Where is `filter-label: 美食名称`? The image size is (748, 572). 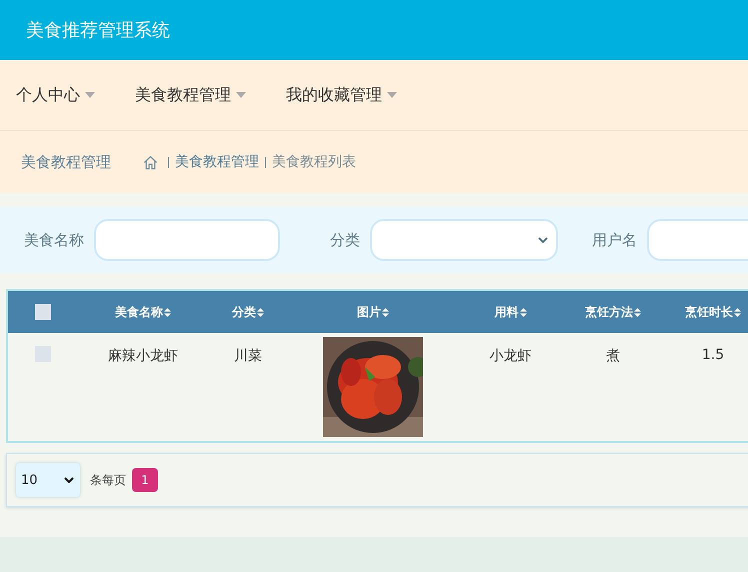 filter-label: 美食名称 is located at coordinates (54, 240).